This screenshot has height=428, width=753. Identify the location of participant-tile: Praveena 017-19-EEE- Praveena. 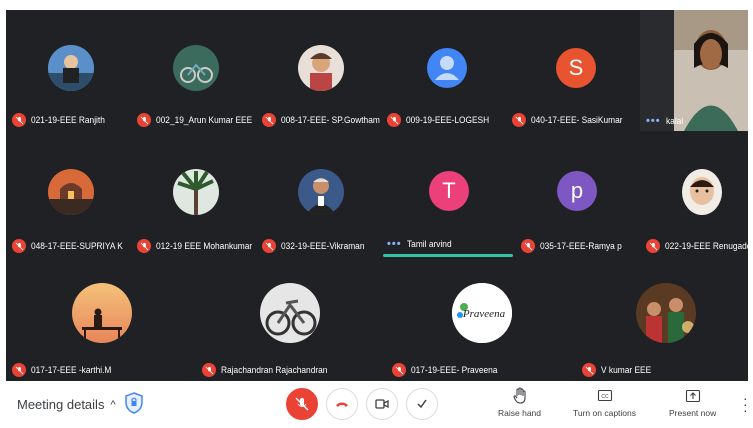
(481, 319).